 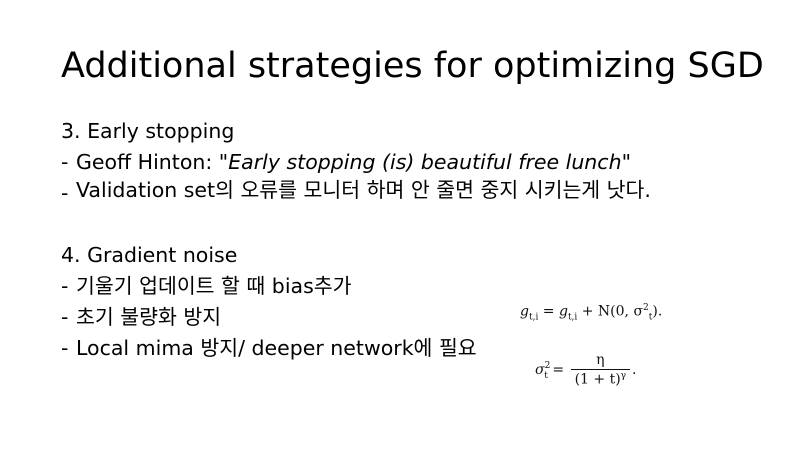 I want to click on section-3-heading: 3. Early stopping, so click(x=148, y=131).